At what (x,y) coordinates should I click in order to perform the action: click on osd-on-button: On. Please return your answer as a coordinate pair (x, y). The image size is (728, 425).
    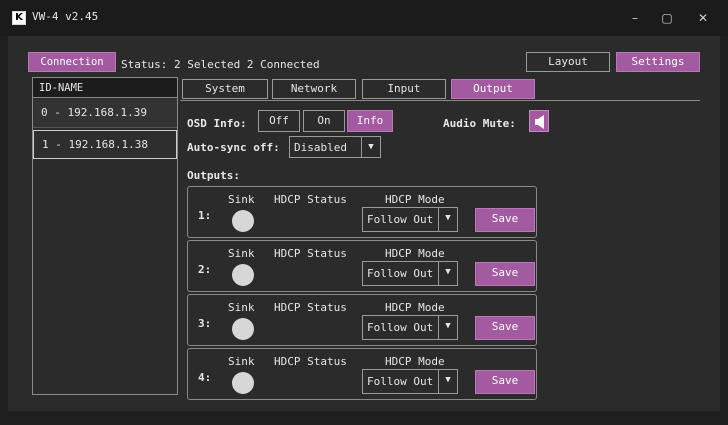
    Looking at the image, I should click on (324, 121).